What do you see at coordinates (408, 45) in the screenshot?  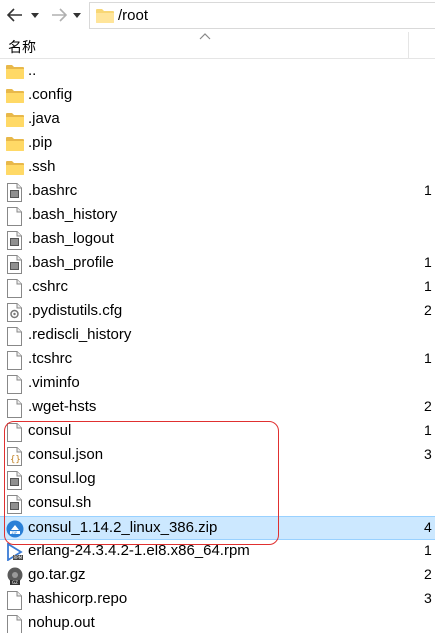 I see `column-divider` at bounding box center [408, 45].